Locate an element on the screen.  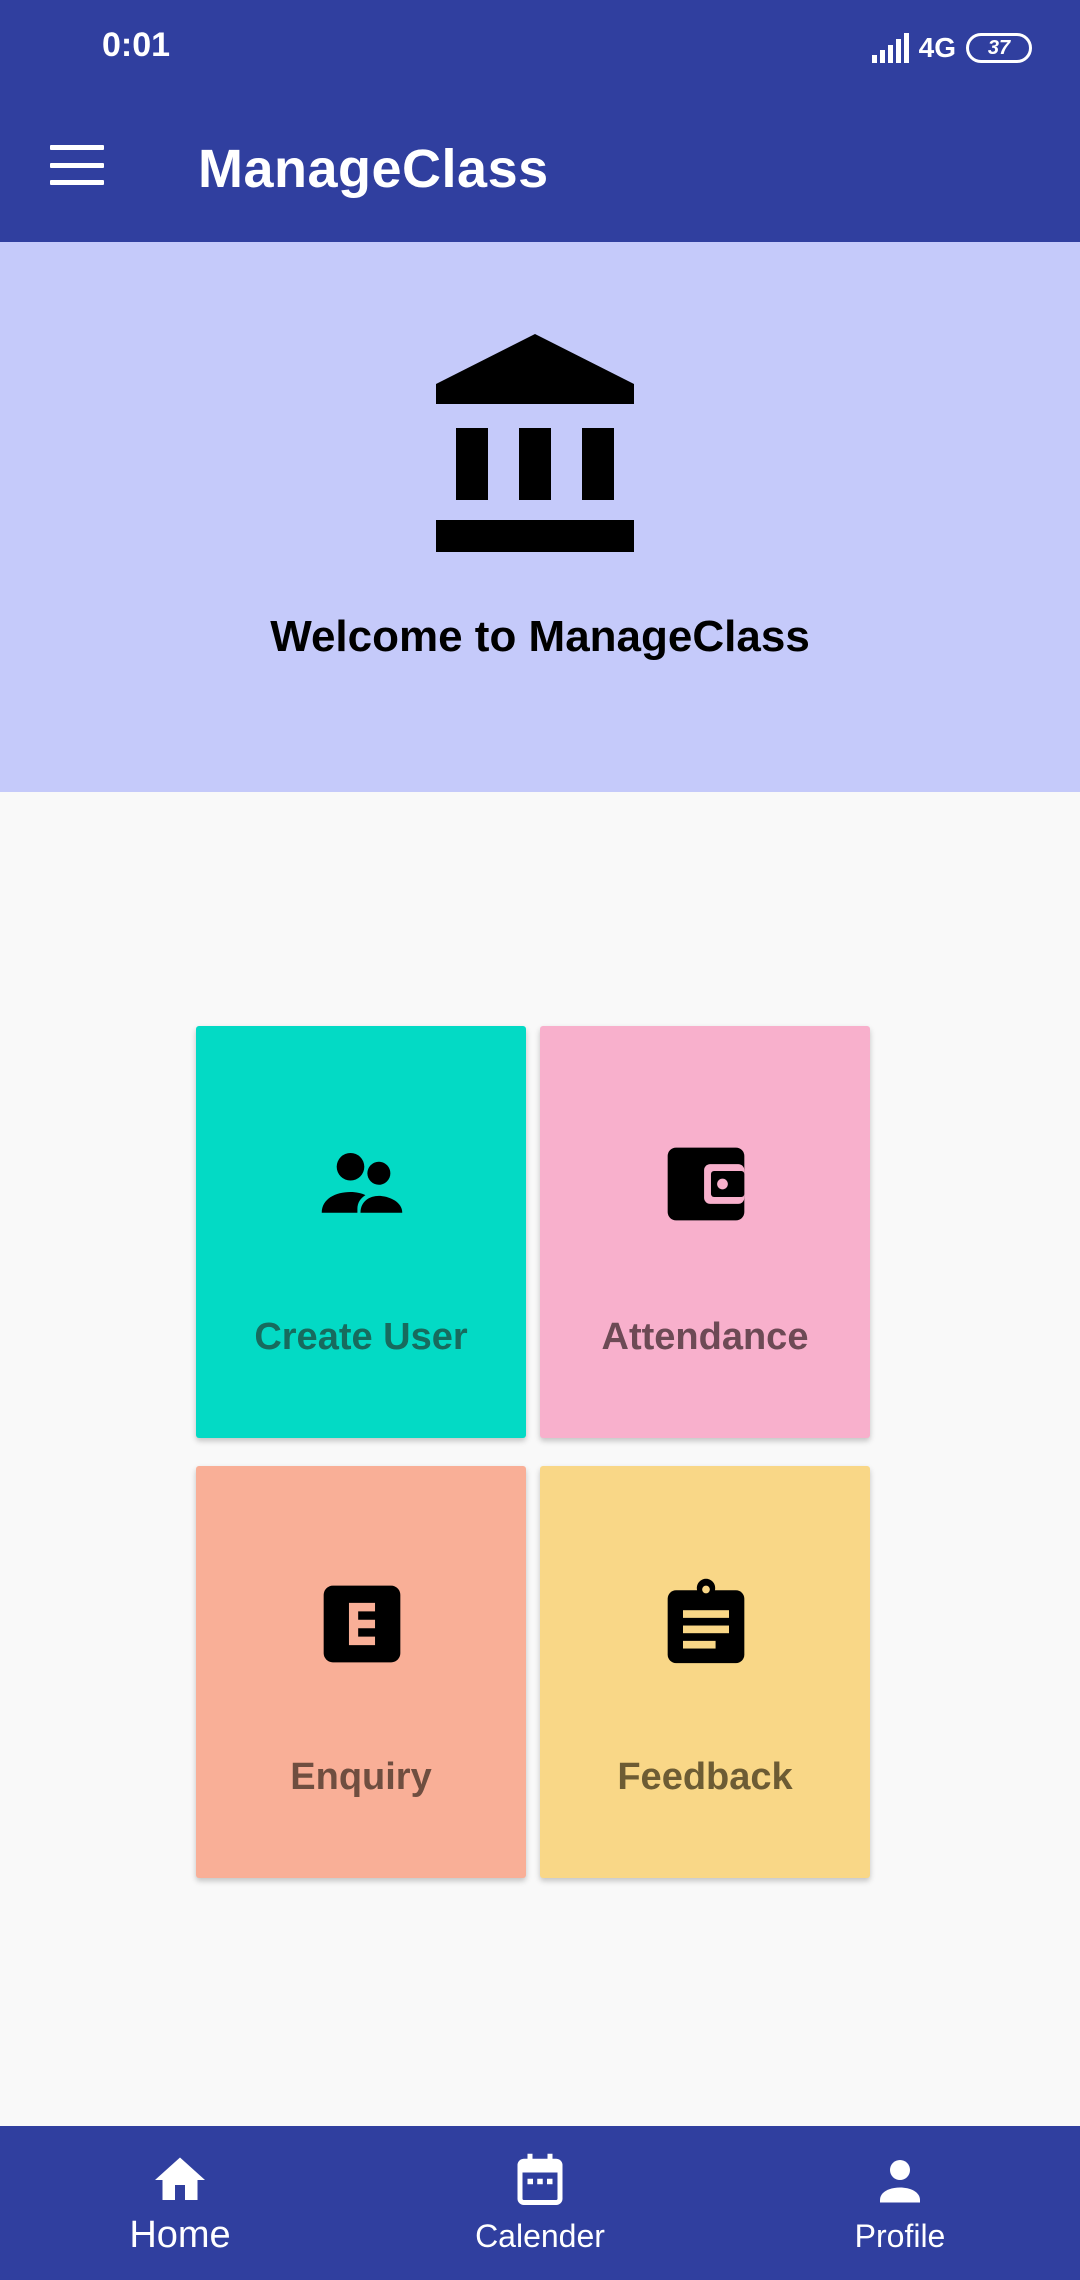
nav-profile: Profile is located at coordinates (900, 2203).